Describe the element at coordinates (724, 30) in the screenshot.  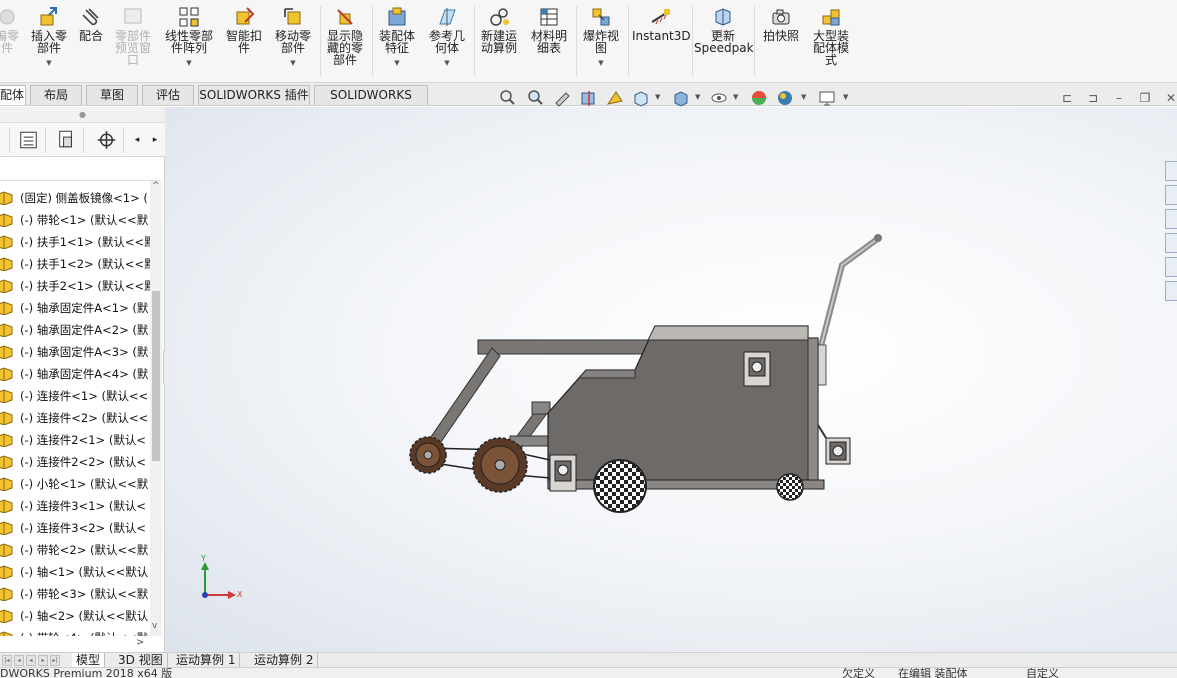
I see `update-speedpak-button: 更新 Speedpak` at that location.